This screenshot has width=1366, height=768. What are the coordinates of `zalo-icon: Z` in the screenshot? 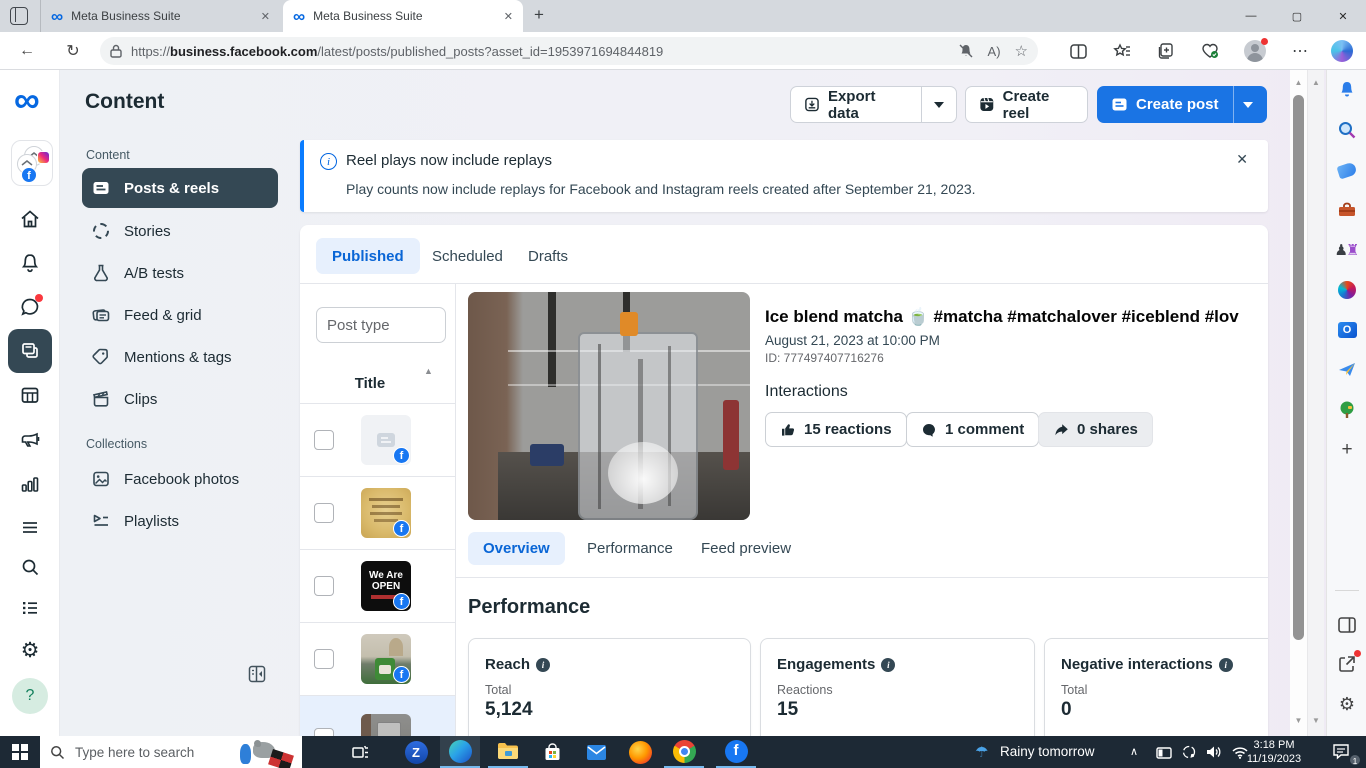 It's located at (416, 752).